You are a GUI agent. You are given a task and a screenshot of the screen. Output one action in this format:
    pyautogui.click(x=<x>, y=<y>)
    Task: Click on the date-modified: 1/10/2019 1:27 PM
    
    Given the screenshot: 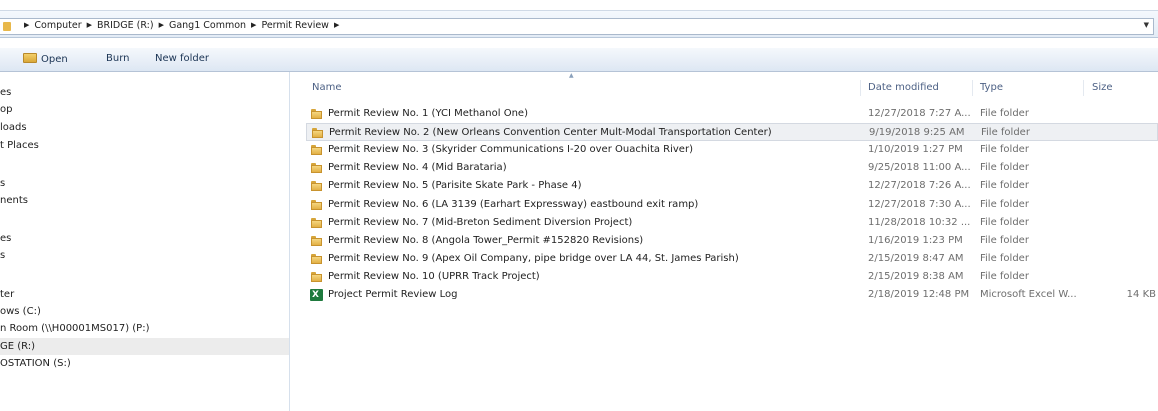 What is the action you would take?
    pyautogui.click(x=915, y=150)
    